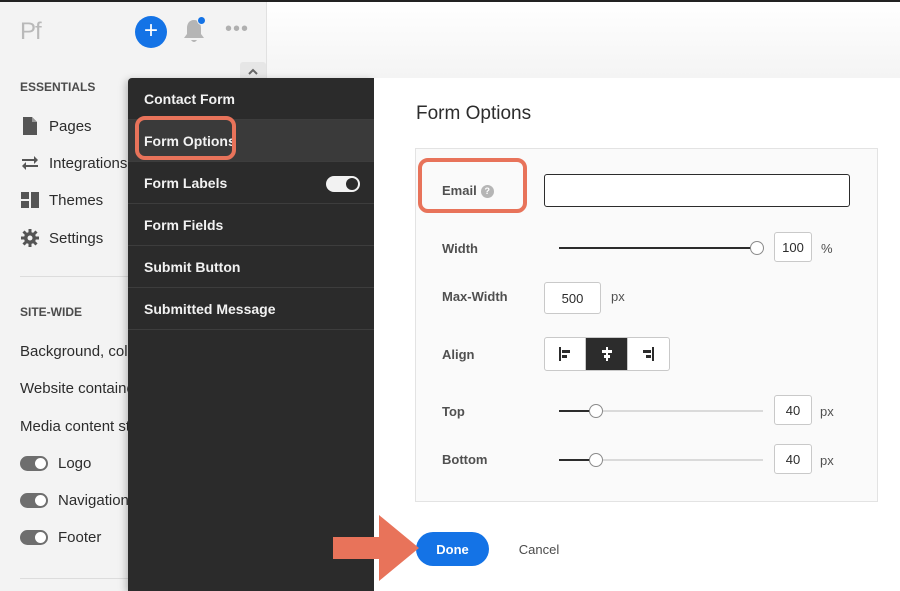 The image size is (900, 591). I want to click on align-left-icon, so click(565, 354).